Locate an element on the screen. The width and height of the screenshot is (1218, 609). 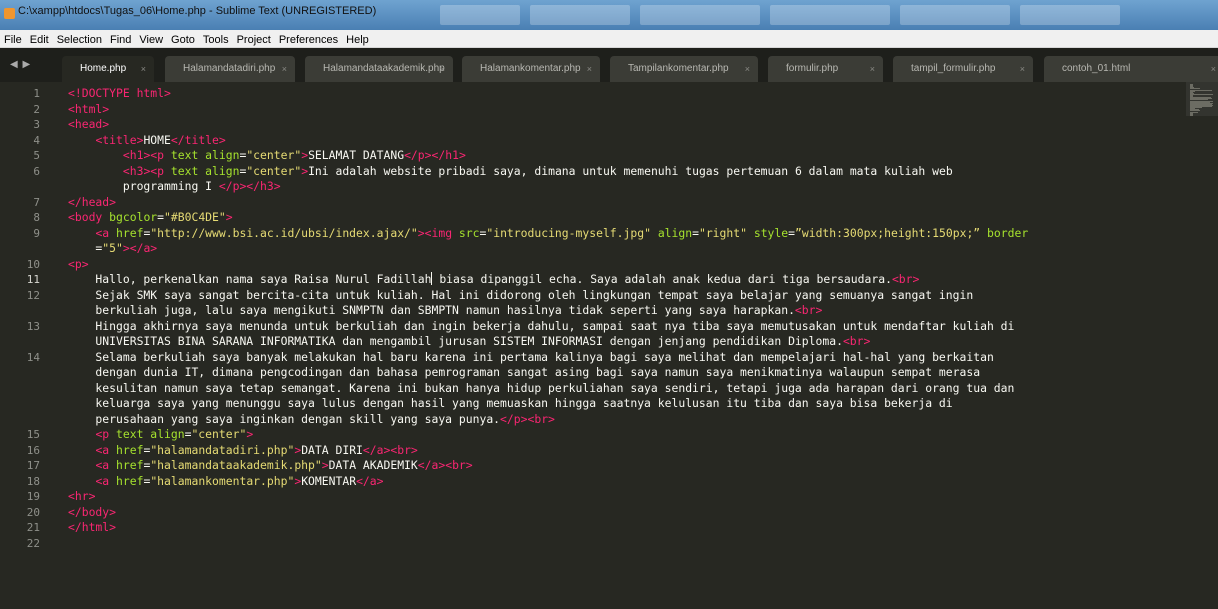
code-token-tag: <h3><p is located at coordinates (146, 170).